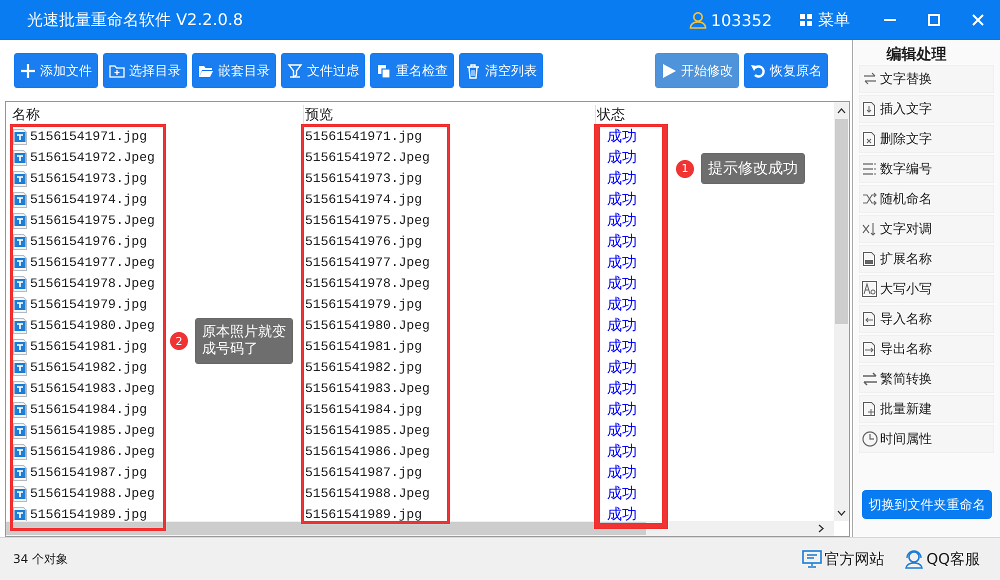 The image size is (1000, 580). What do you see at coordinates (56, 70) in the screenshot?
I see `toolbar-button: 添加文件` at bounding box center [56, 70].